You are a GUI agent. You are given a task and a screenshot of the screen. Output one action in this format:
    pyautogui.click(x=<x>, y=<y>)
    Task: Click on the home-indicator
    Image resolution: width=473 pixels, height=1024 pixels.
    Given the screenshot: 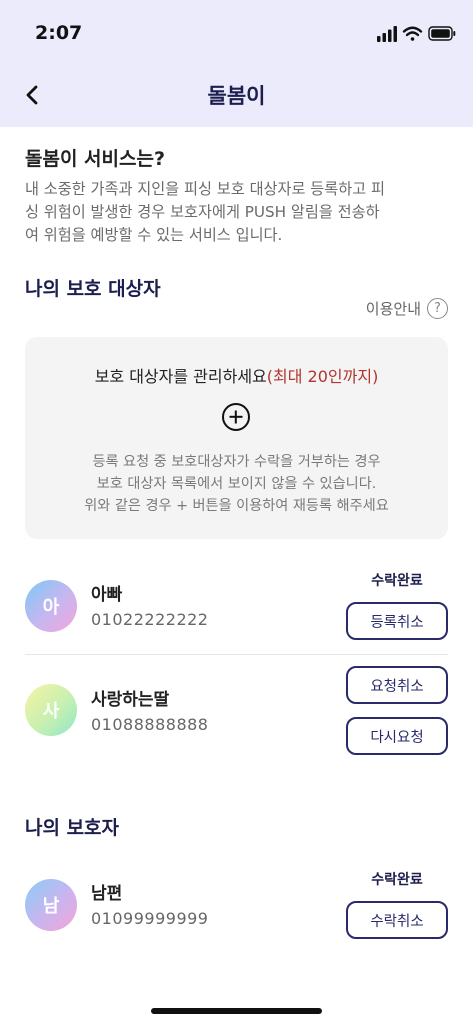 What is the action you would take?
    pyautogui.click(x=236, y=1011)
    